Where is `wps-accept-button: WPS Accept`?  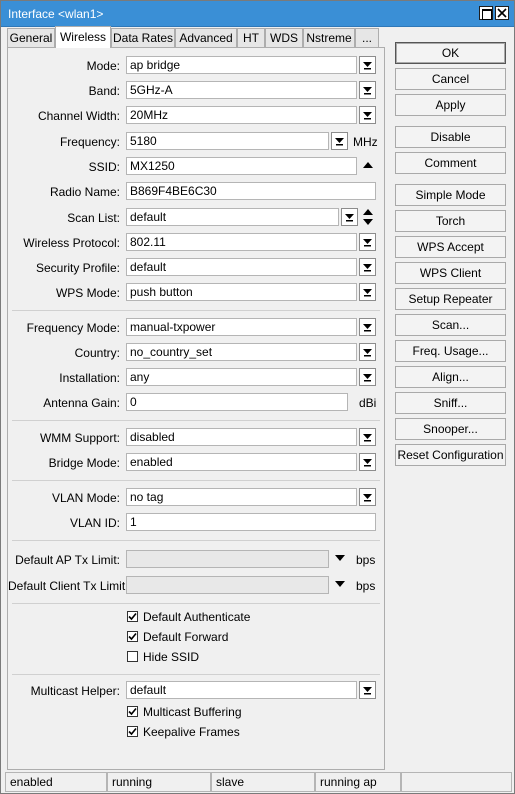
wps-accept-button: WPS Accept is located at coordinates (450, 247).